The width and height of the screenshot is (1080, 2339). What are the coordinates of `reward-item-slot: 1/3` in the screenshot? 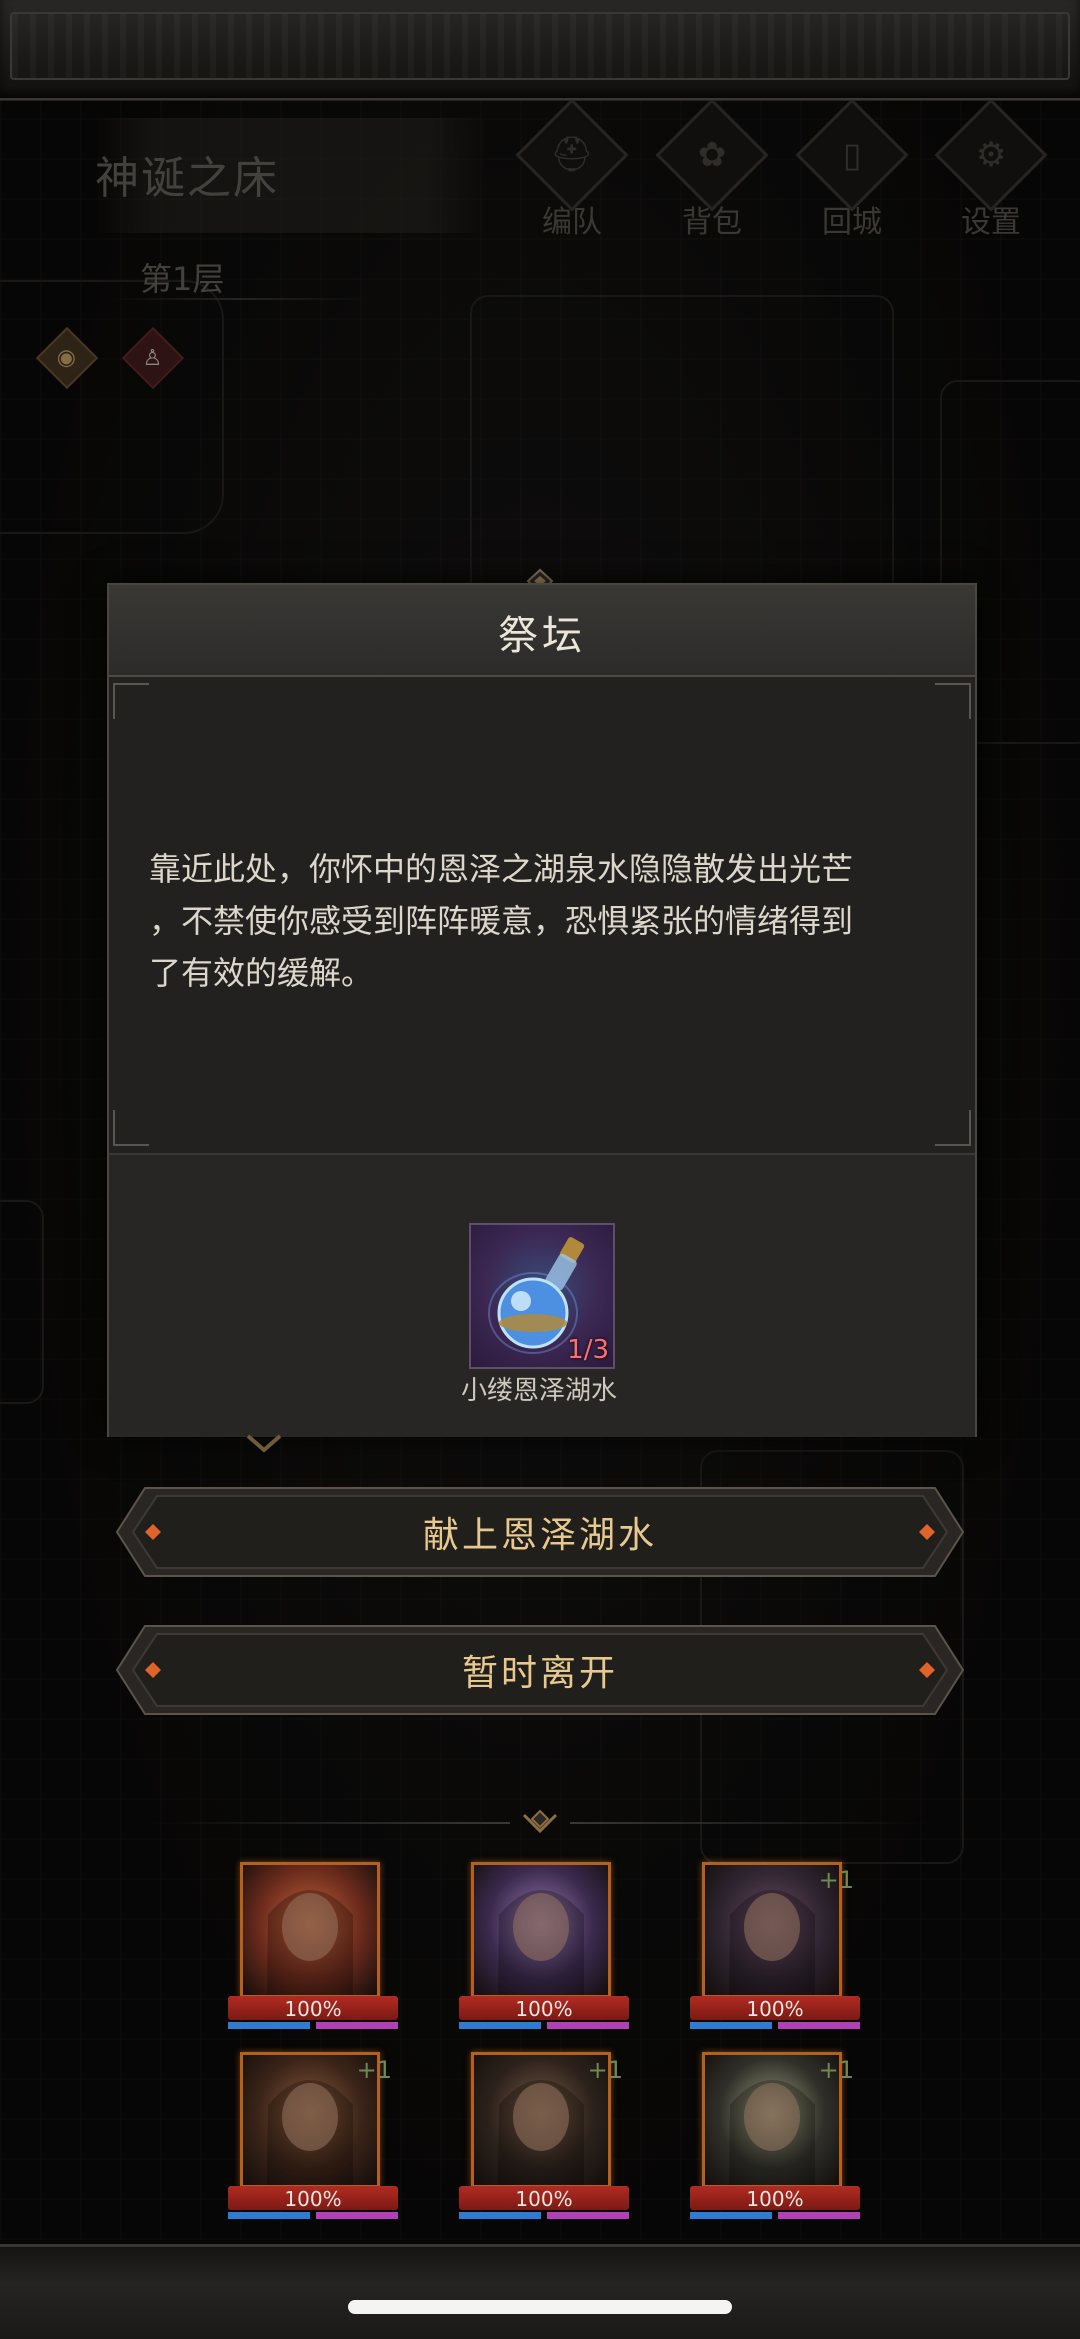 It's located at (542, 1296).